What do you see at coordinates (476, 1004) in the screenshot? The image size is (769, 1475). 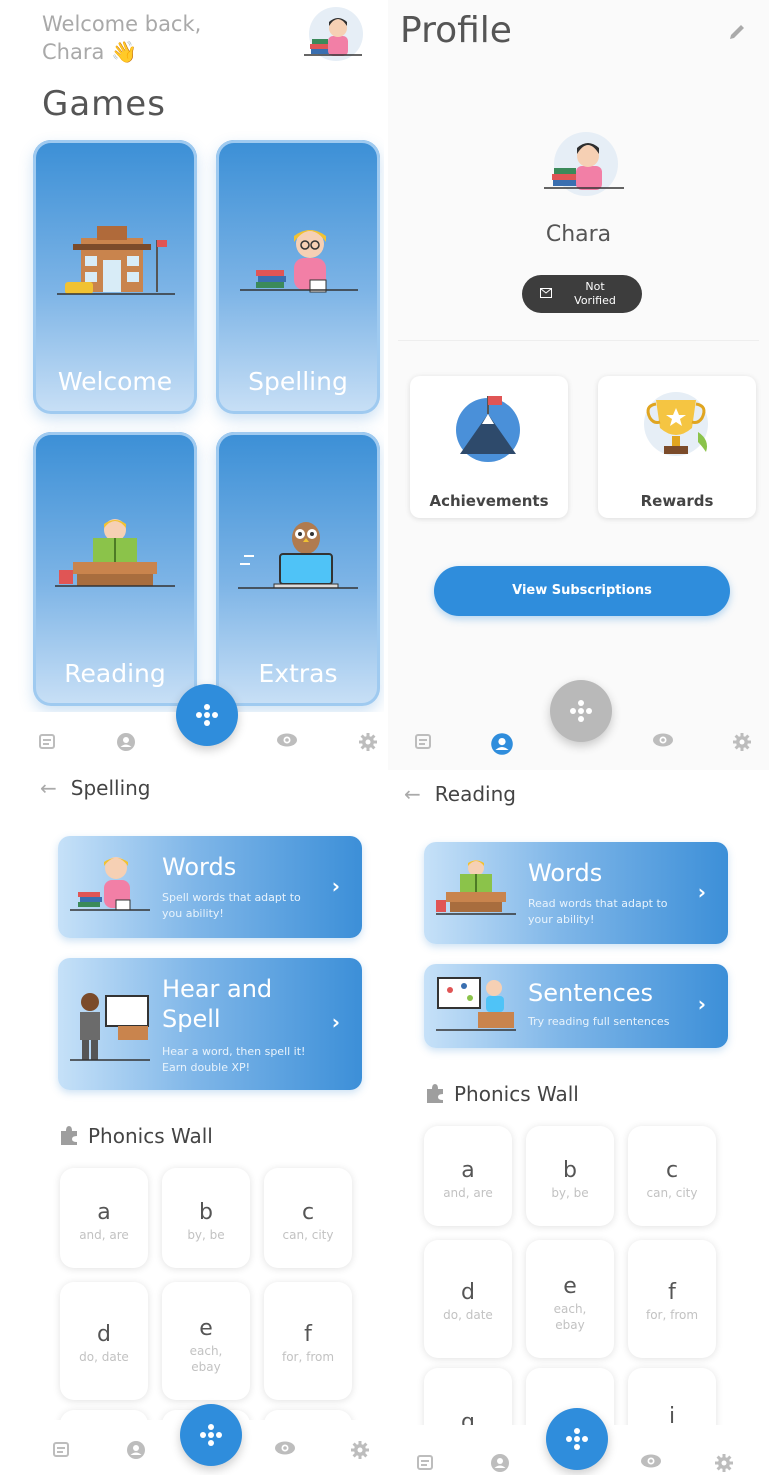 I see `teacher-board-icon` at bounding box center [476, 1004].